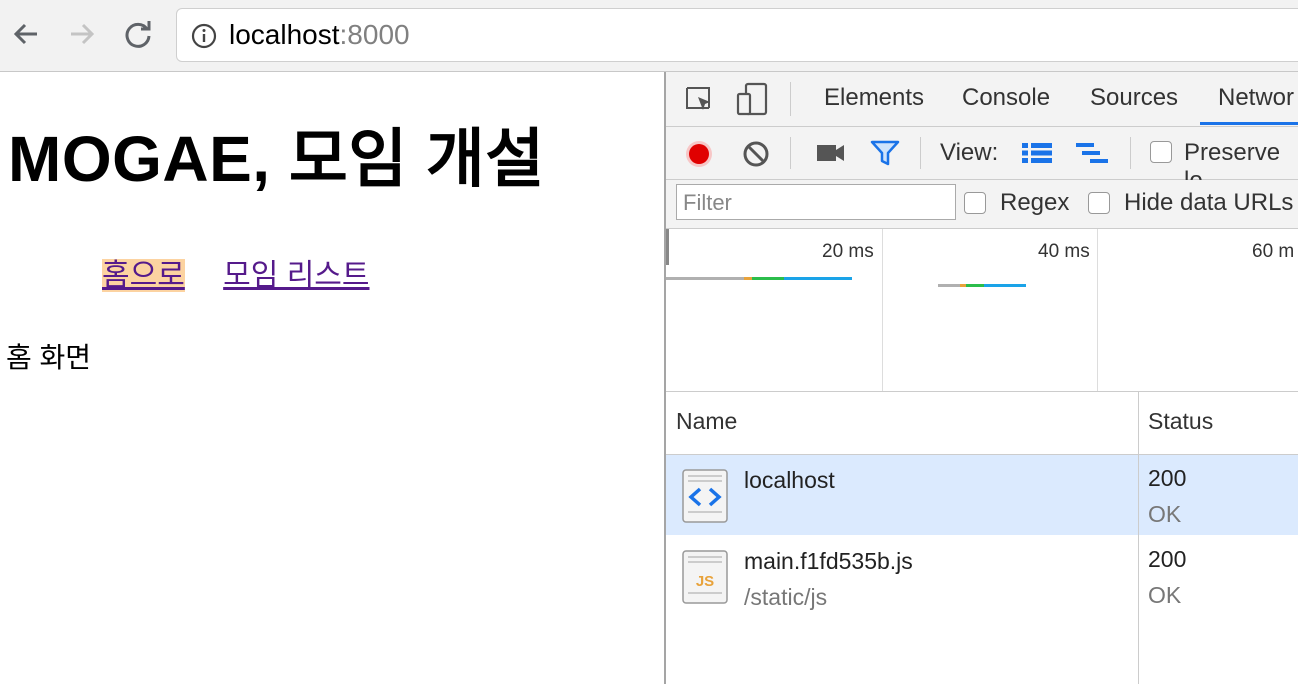 The height and width of the screenshot is (684, 1298). Describe the element at coordinates (374, 34) in the screenshot. I see `url-port: :8000` at that location.